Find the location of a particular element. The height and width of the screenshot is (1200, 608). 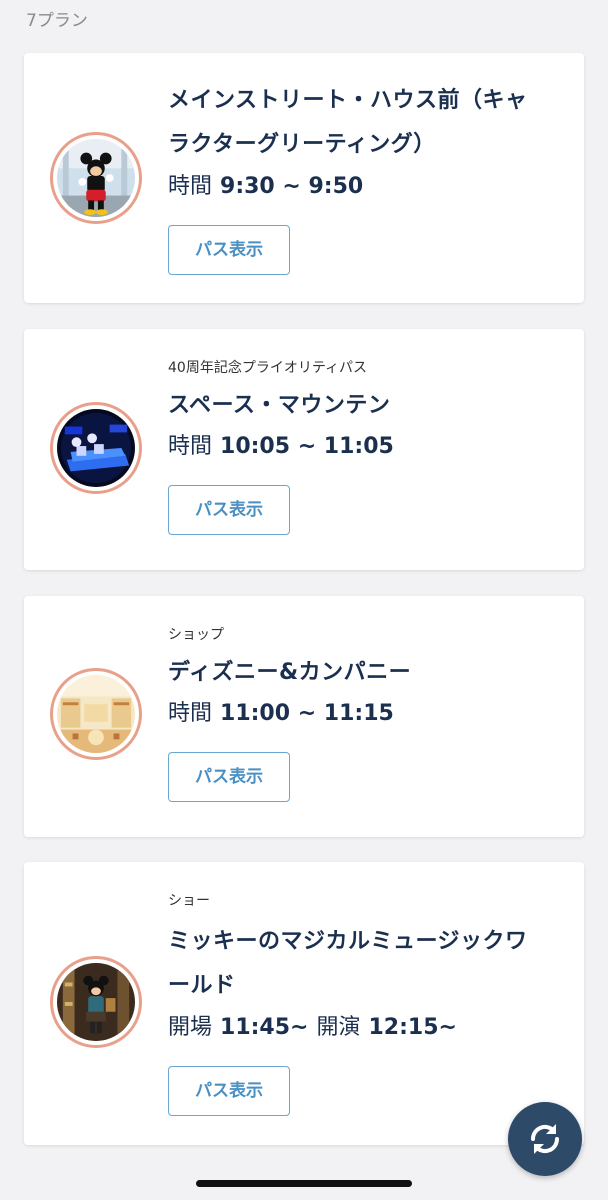

plan-content: ショップ ディズニー&カンパニー 時間 11:00 ~ 11:15 パス表示 is located at coordinates (366, 714).